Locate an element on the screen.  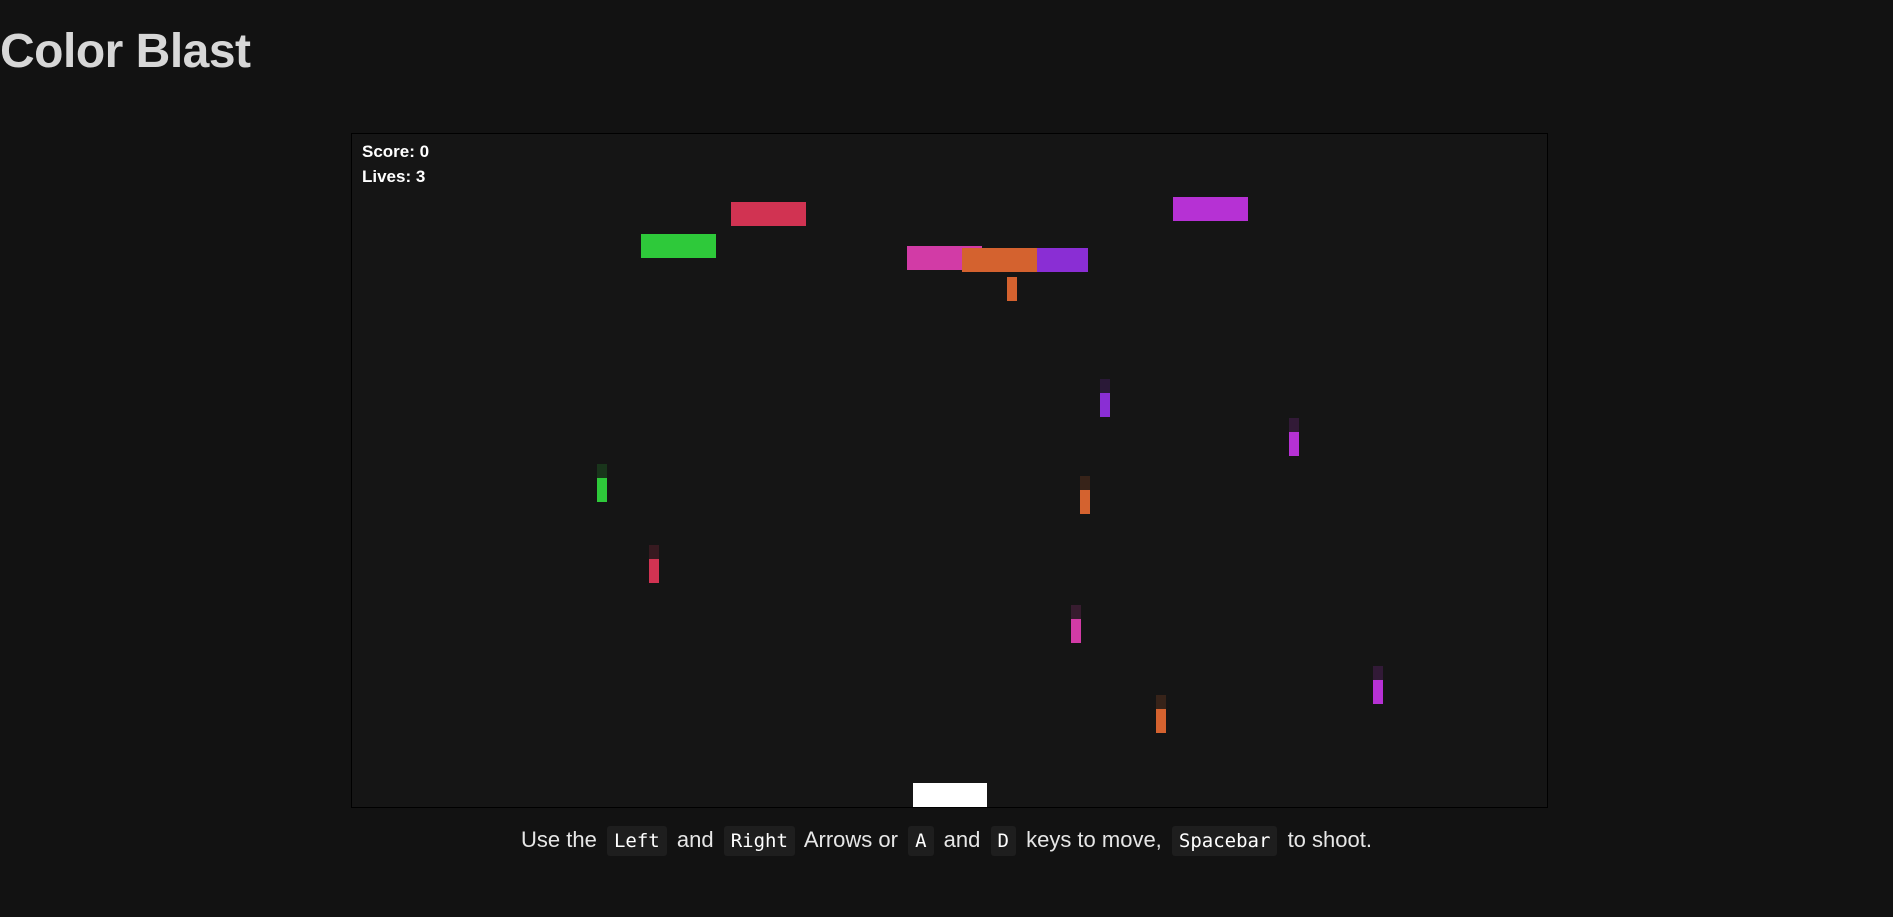
instructions-text: keys to move, is located at coordinates (1094, 839).